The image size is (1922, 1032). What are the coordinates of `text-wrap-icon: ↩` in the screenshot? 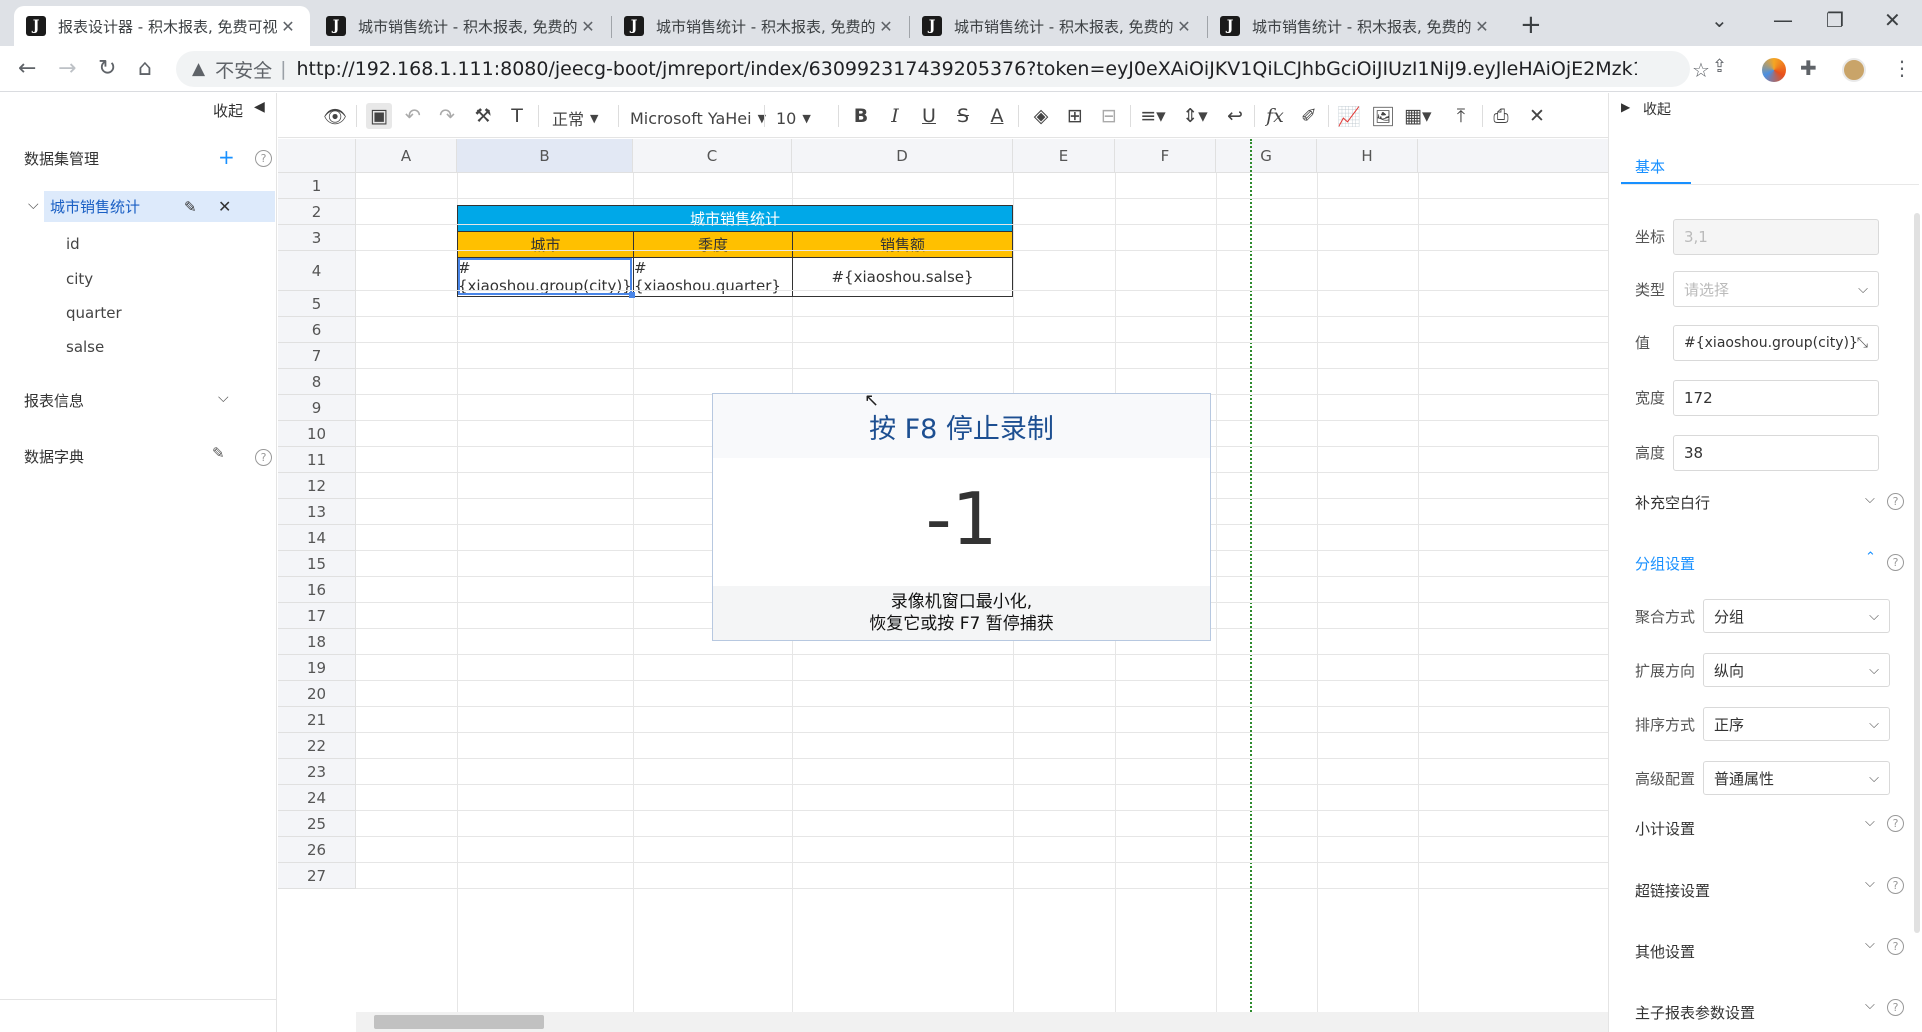 It's located at (1235, 116).